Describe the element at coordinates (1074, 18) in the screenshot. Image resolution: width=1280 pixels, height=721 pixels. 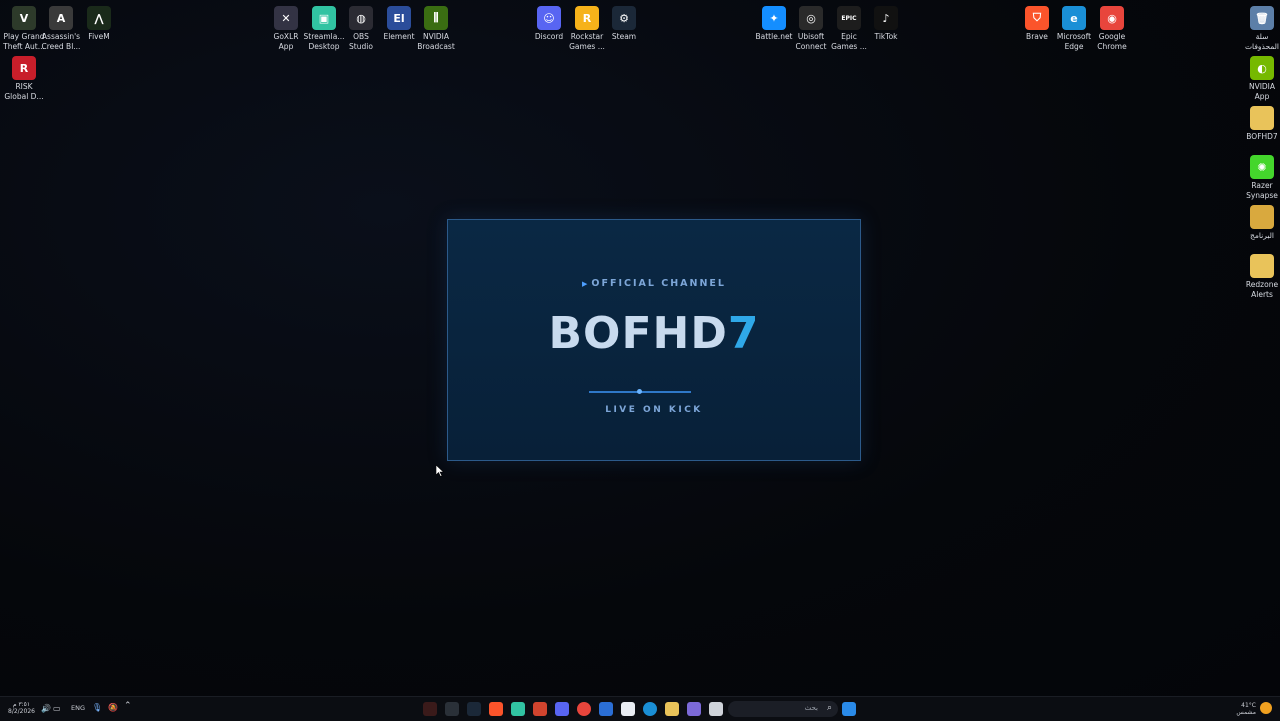
I see `edge-icon: e` at that location.